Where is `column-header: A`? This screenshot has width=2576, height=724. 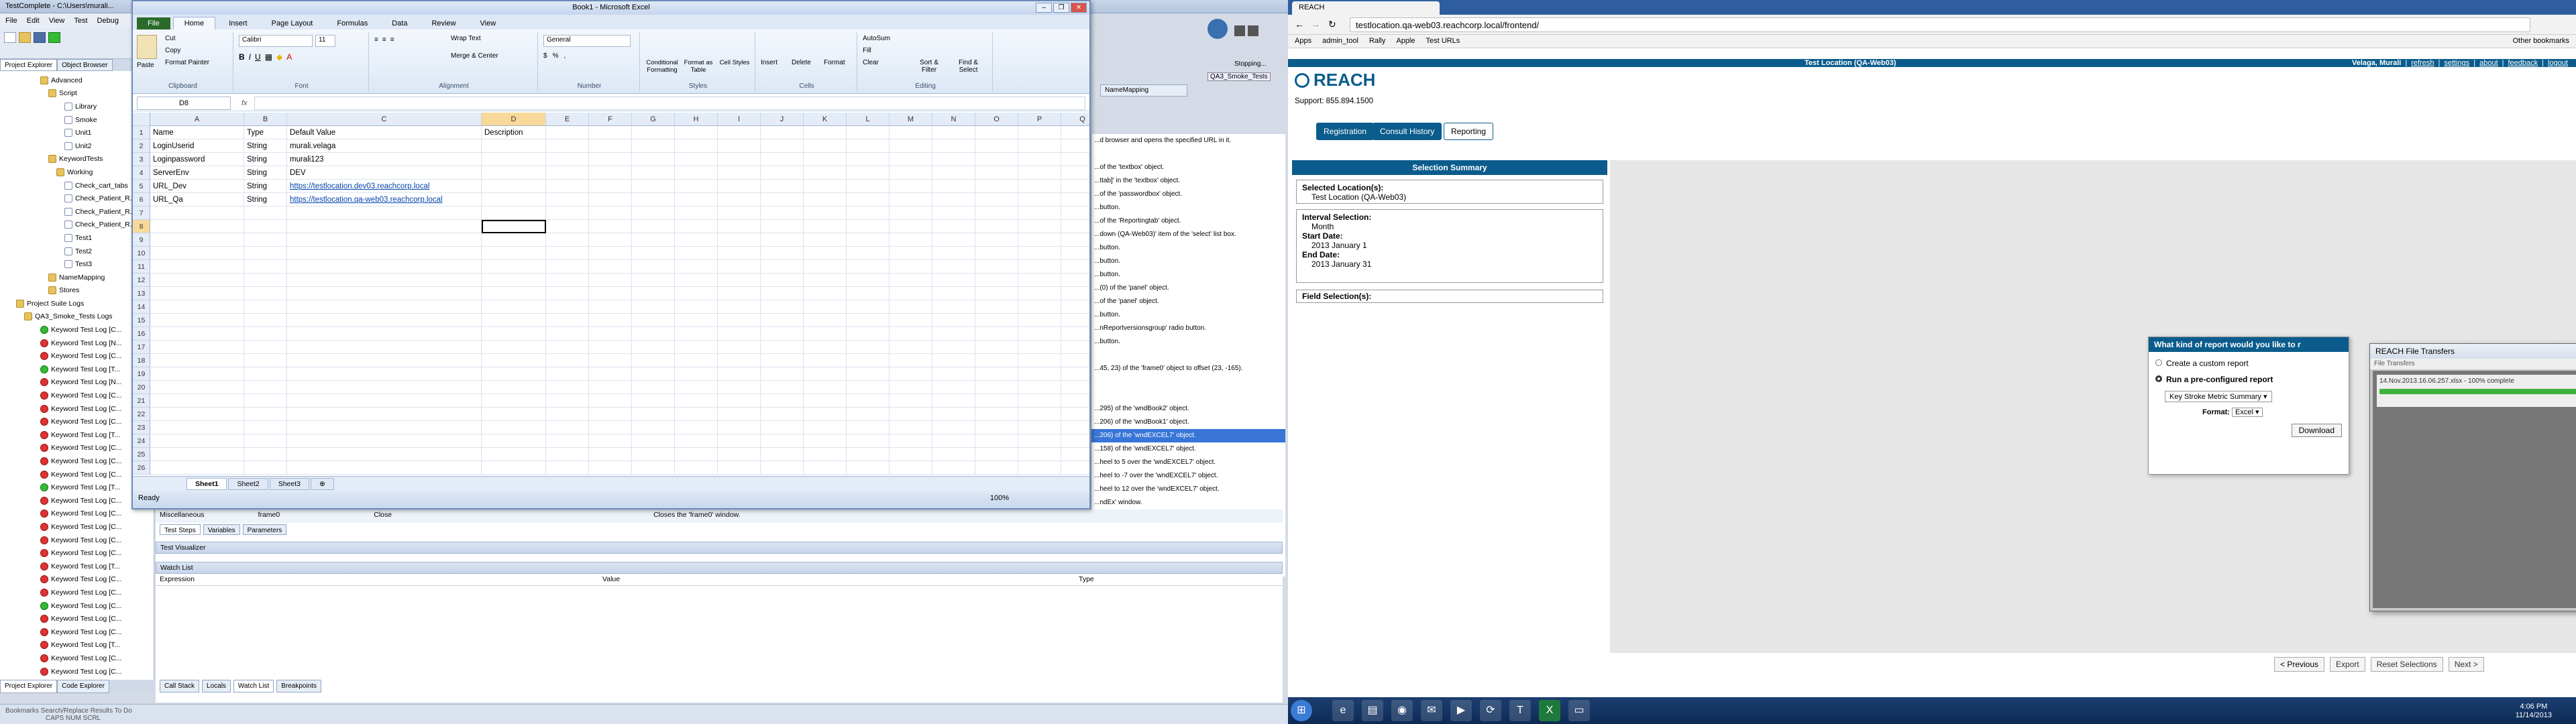 column-header: A is located at coordinates (197, 119).